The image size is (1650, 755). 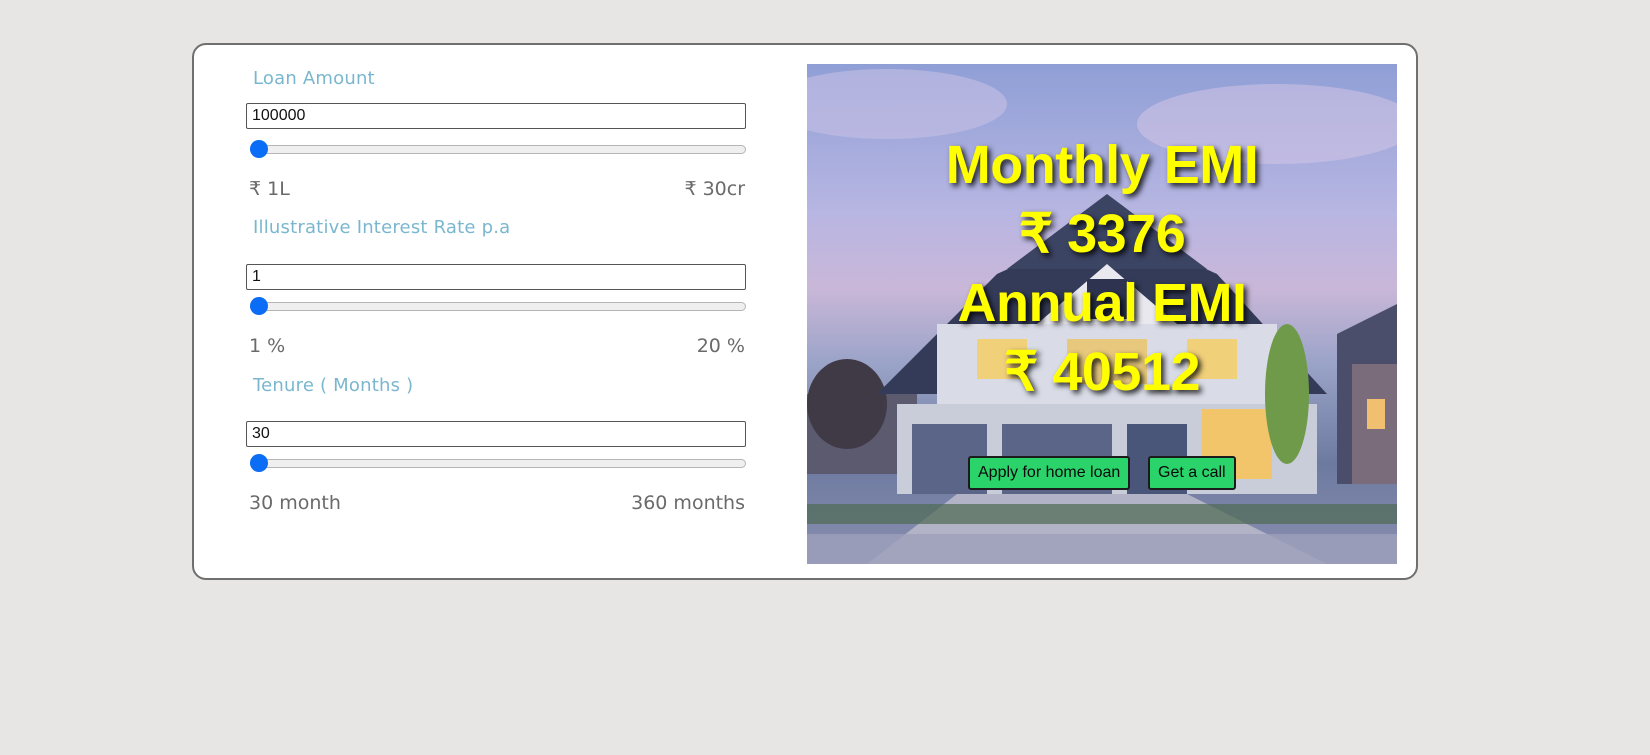 What do you see at coordinates (1102, 234) in the screenshot?
I see `monthly-emi-value: ₹ 3376` at bounding box center [1102, 234].